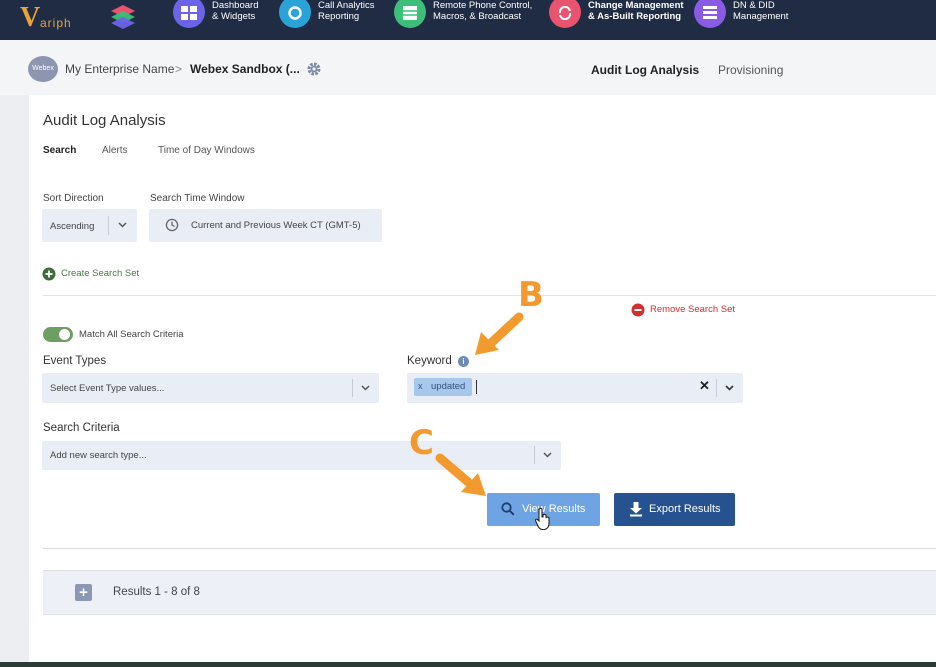 Image resolution: width=936 pixels, height=667 pixels. Describe the element at coordinates (463, 361) in the screenshot. I see `info-icon: i` at that location.